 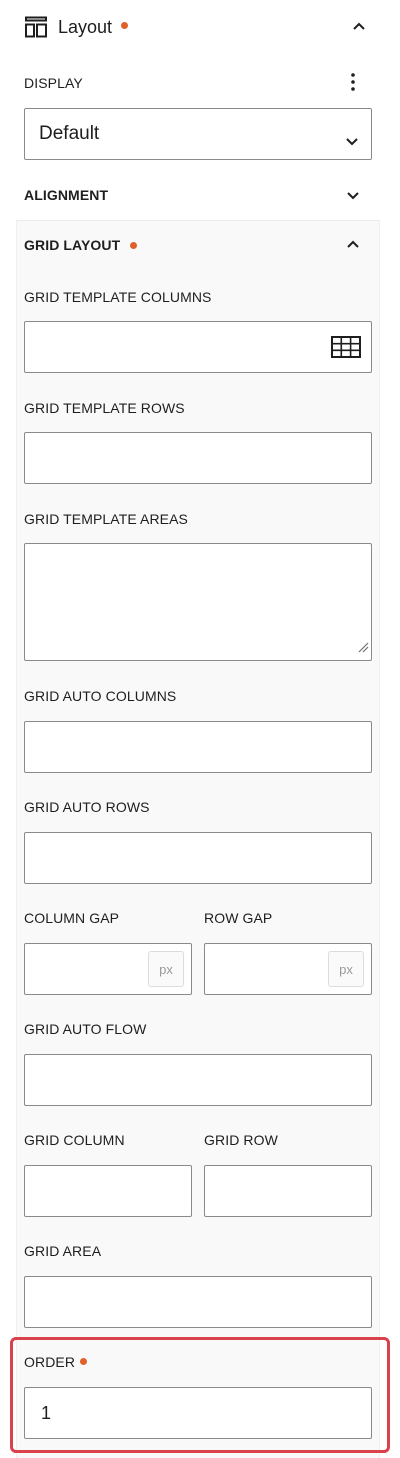 I want to click on grid-template-areas-textarea, so click(x=198, y=602).